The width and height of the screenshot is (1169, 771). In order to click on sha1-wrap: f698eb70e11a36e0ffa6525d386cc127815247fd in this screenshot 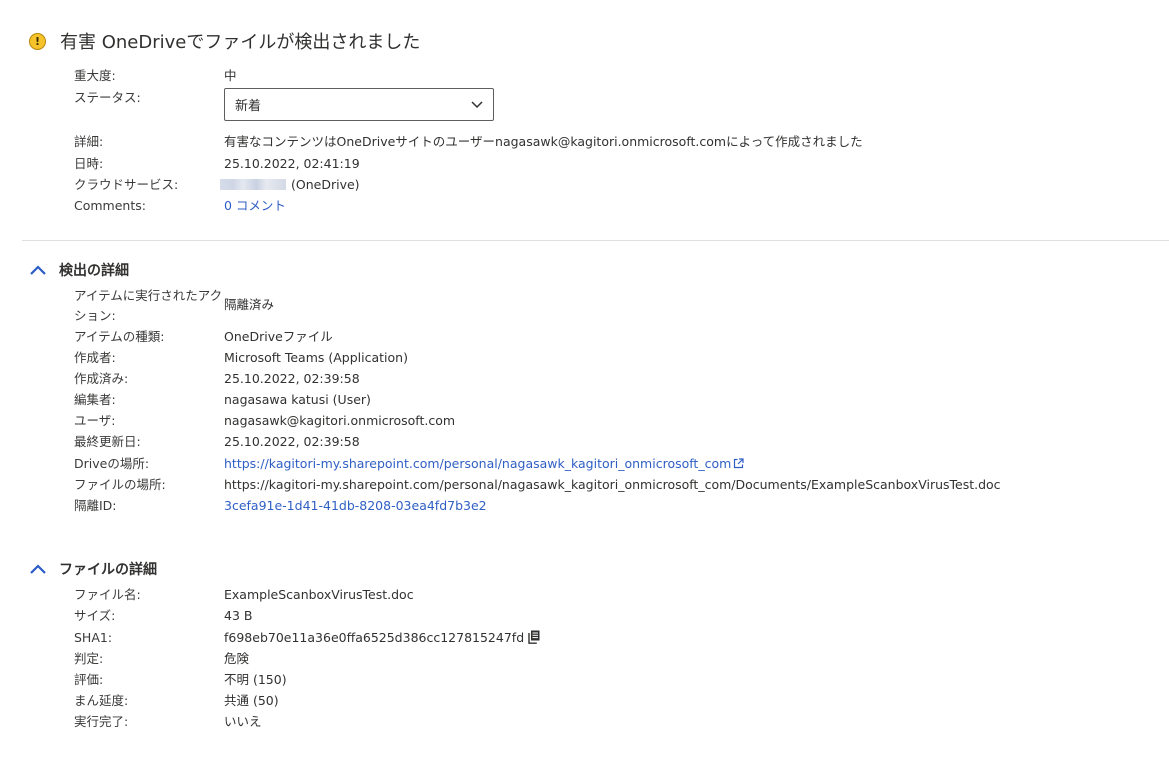, I will do `click(382, 638)`.